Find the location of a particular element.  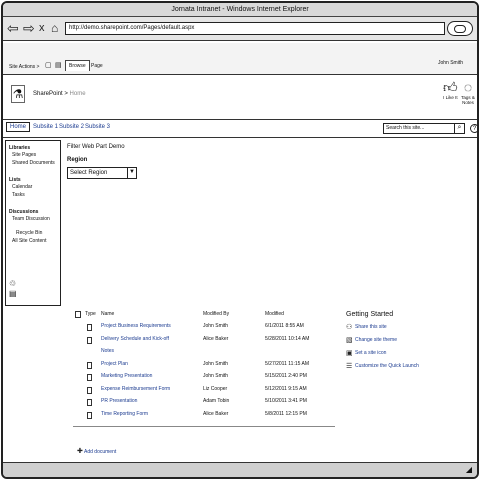

doc-modified: 6/1/2011 8:55 AM is located at coordinates (284, 326).